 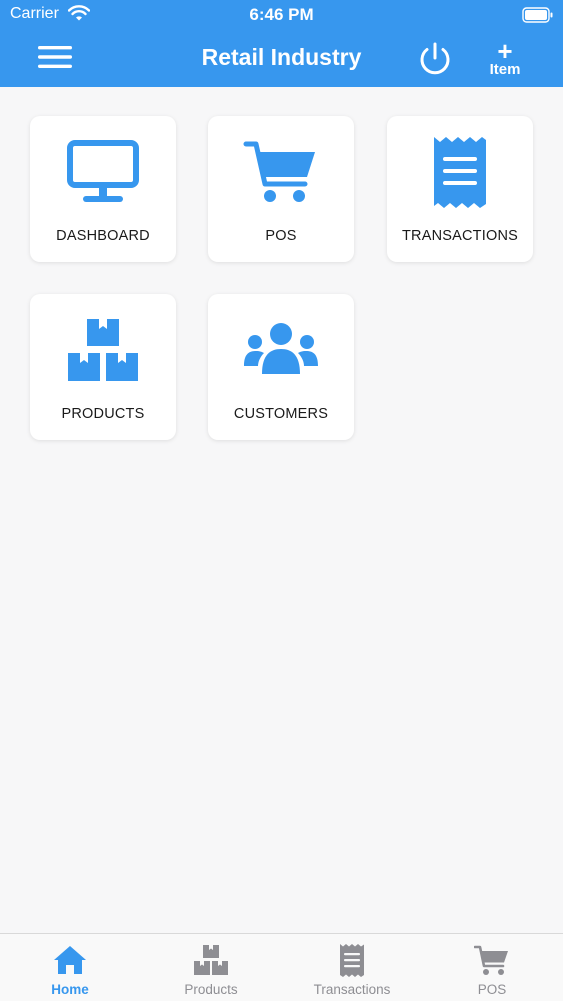 I want to click on tab-label: Transactions, so click(x=352, y=989).